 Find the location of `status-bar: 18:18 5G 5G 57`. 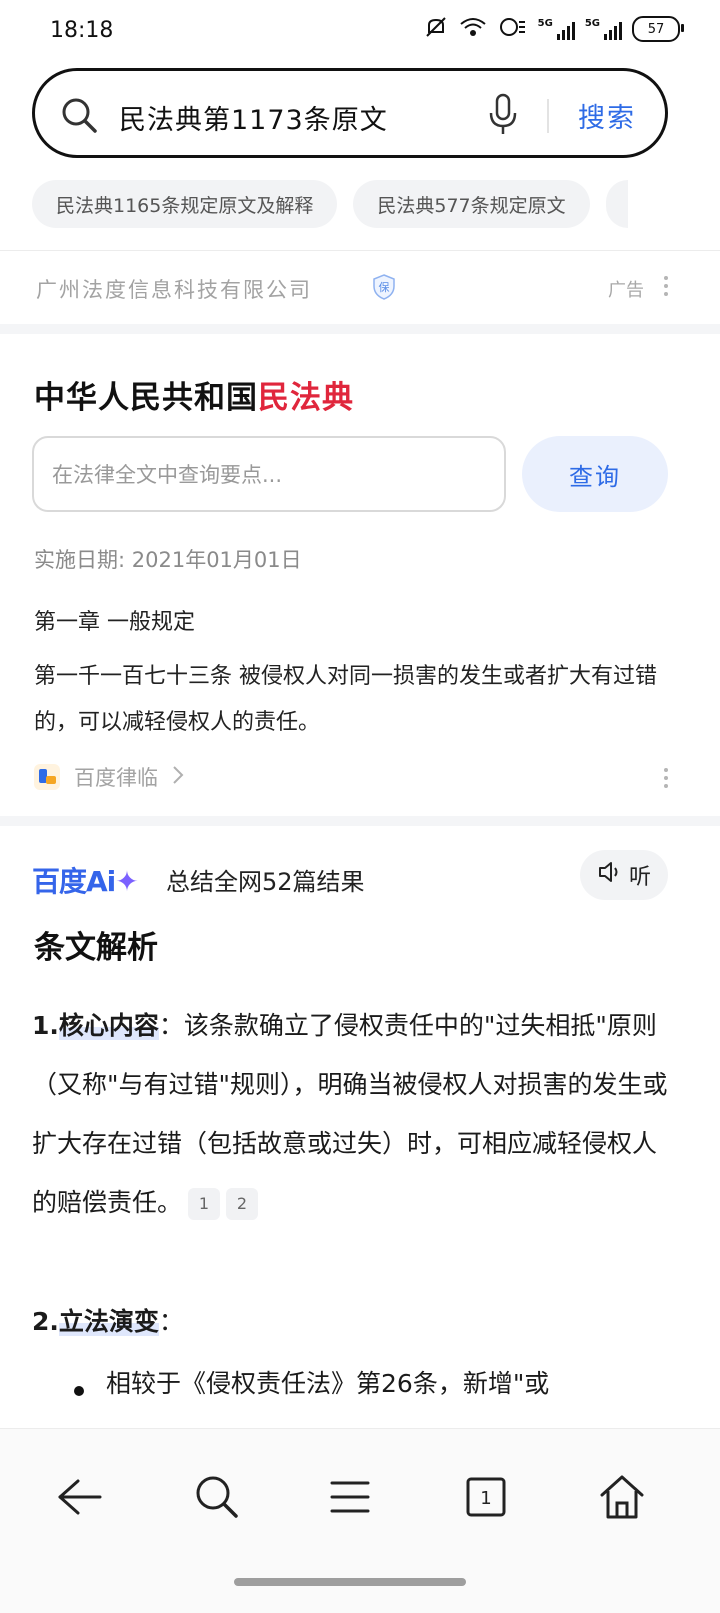

status-bar: 18:18 5G 5G 57 is located at coordinates (360, 31).